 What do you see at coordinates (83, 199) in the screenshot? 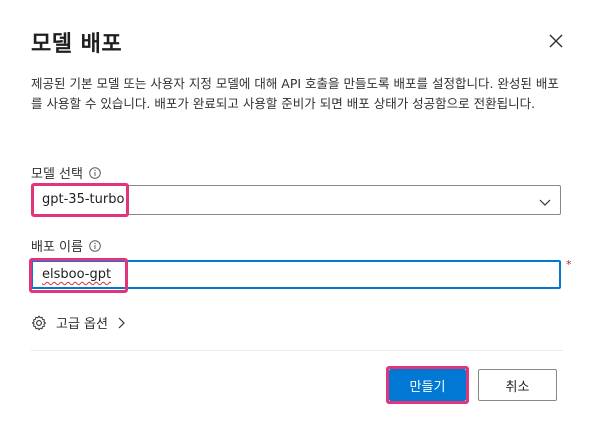
I see `model-select-value: gpt-35-turbo` at bounding box center [83, 199].